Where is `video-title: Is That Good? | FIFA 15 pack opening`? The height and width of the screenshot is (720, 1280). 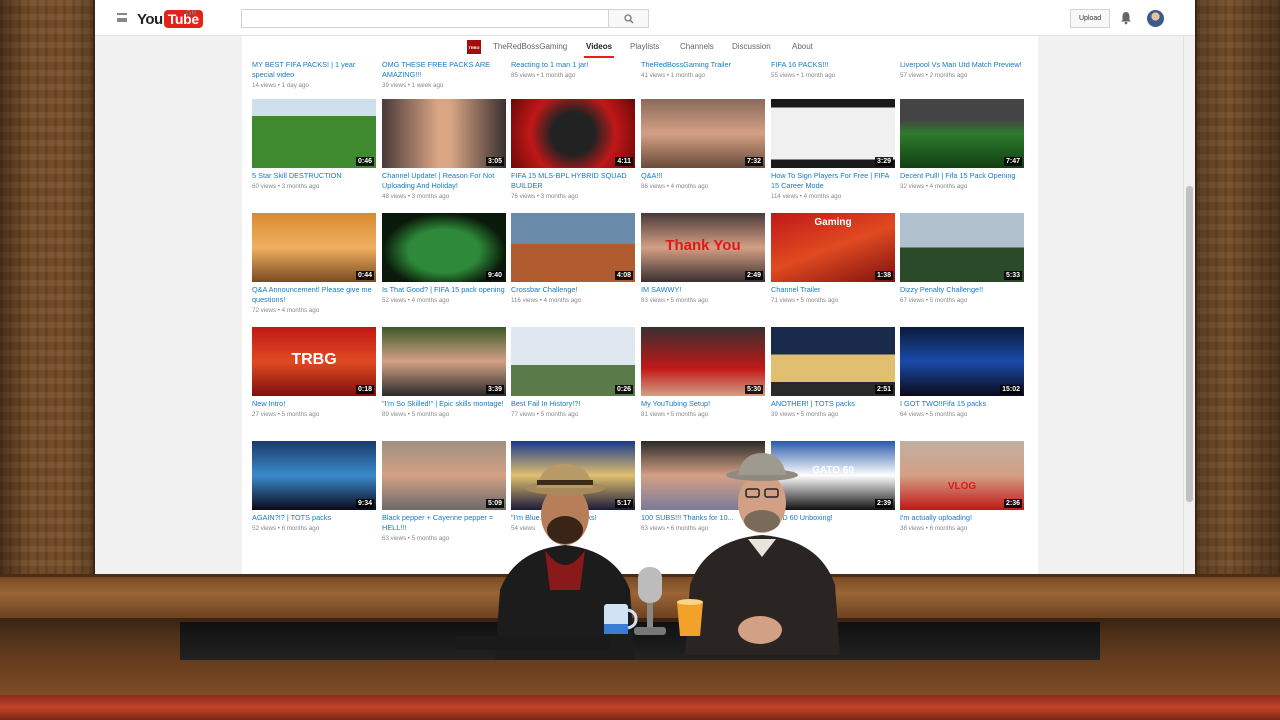
video-title: Is That Good? | FIFA 15 pack opening is located at coordinates (444, 290).